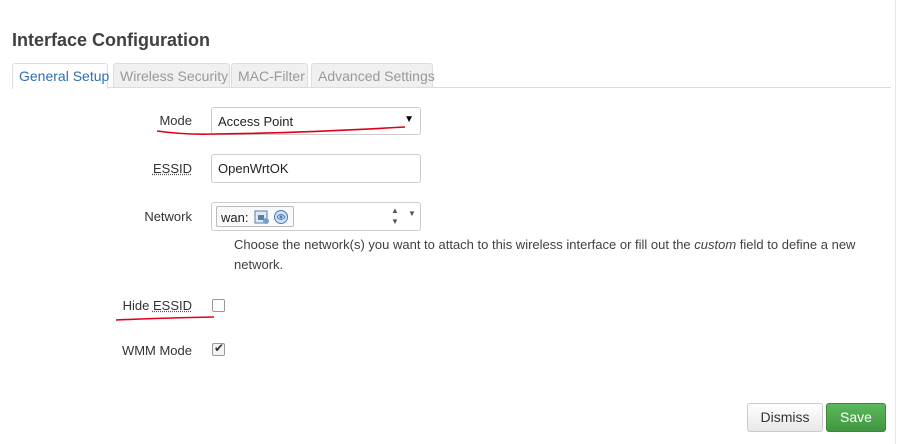 The image size is (900, 444). I want to click on ethernet-port-icon, so click(261, 217).